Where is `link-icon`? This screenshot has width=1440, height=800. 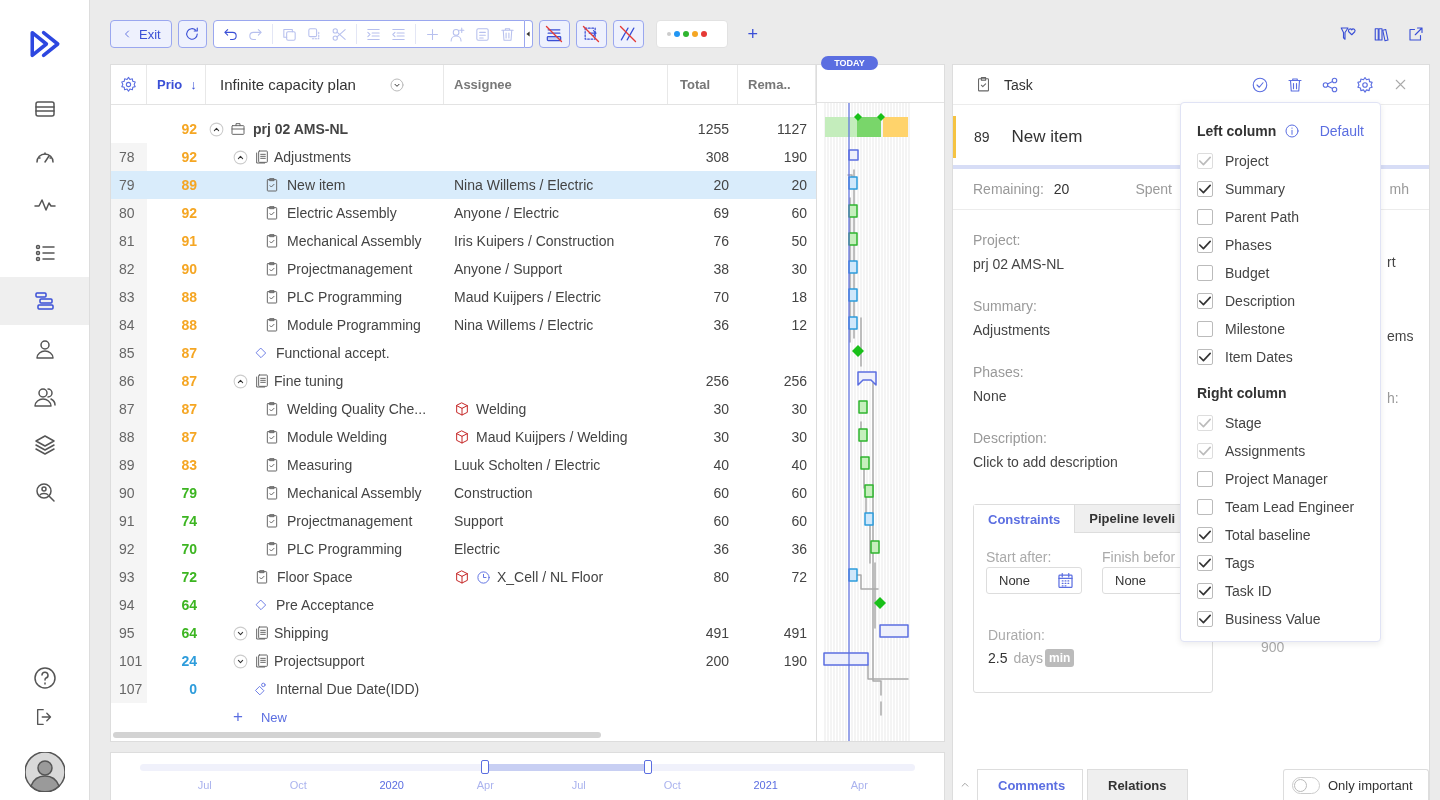
link-icon is located at coordinates (628, 34).